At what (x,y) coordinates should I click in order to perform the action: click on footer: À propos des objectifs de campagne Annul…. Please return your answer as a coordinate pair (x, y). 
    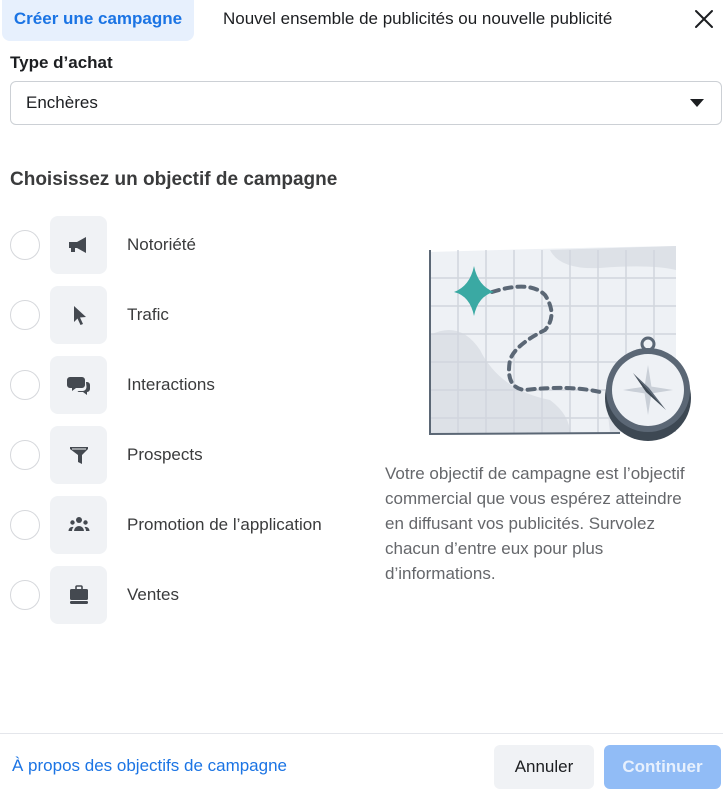
    Looking at the image, I should click on (361, 761).